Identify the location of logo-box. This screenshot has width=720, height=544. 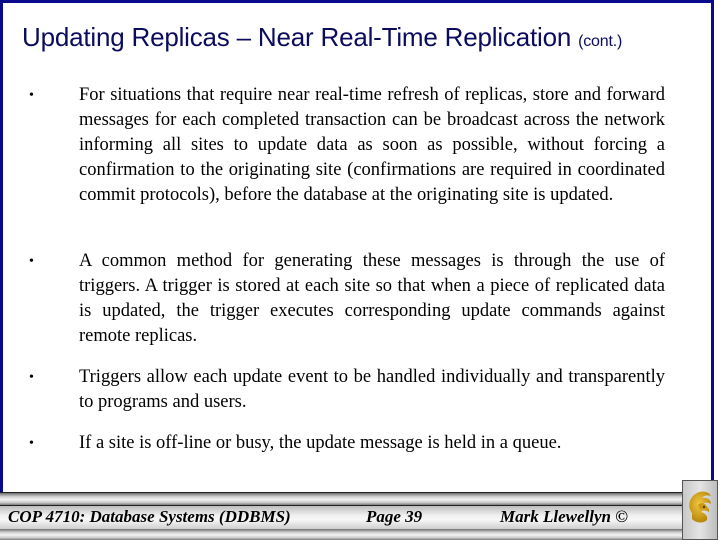
(700, 510).